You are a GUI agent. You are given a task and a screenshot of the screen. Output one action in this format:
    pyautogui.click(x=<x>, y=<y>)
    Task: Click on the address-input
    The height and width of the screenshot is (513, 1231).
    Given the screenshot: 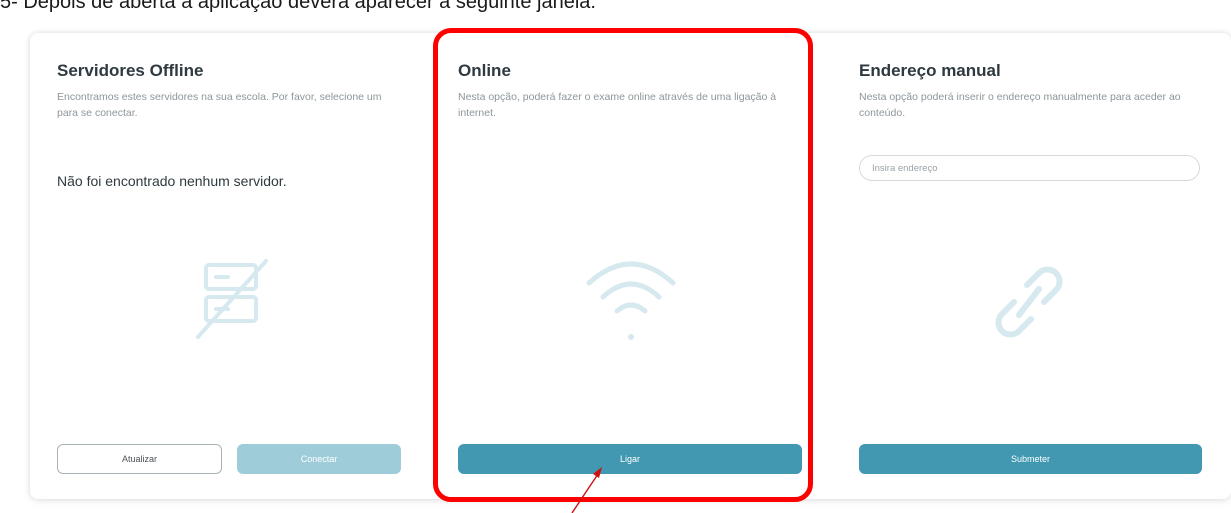 What is the action you would take?
    pyautogui.click(x=1029, y=168)
    